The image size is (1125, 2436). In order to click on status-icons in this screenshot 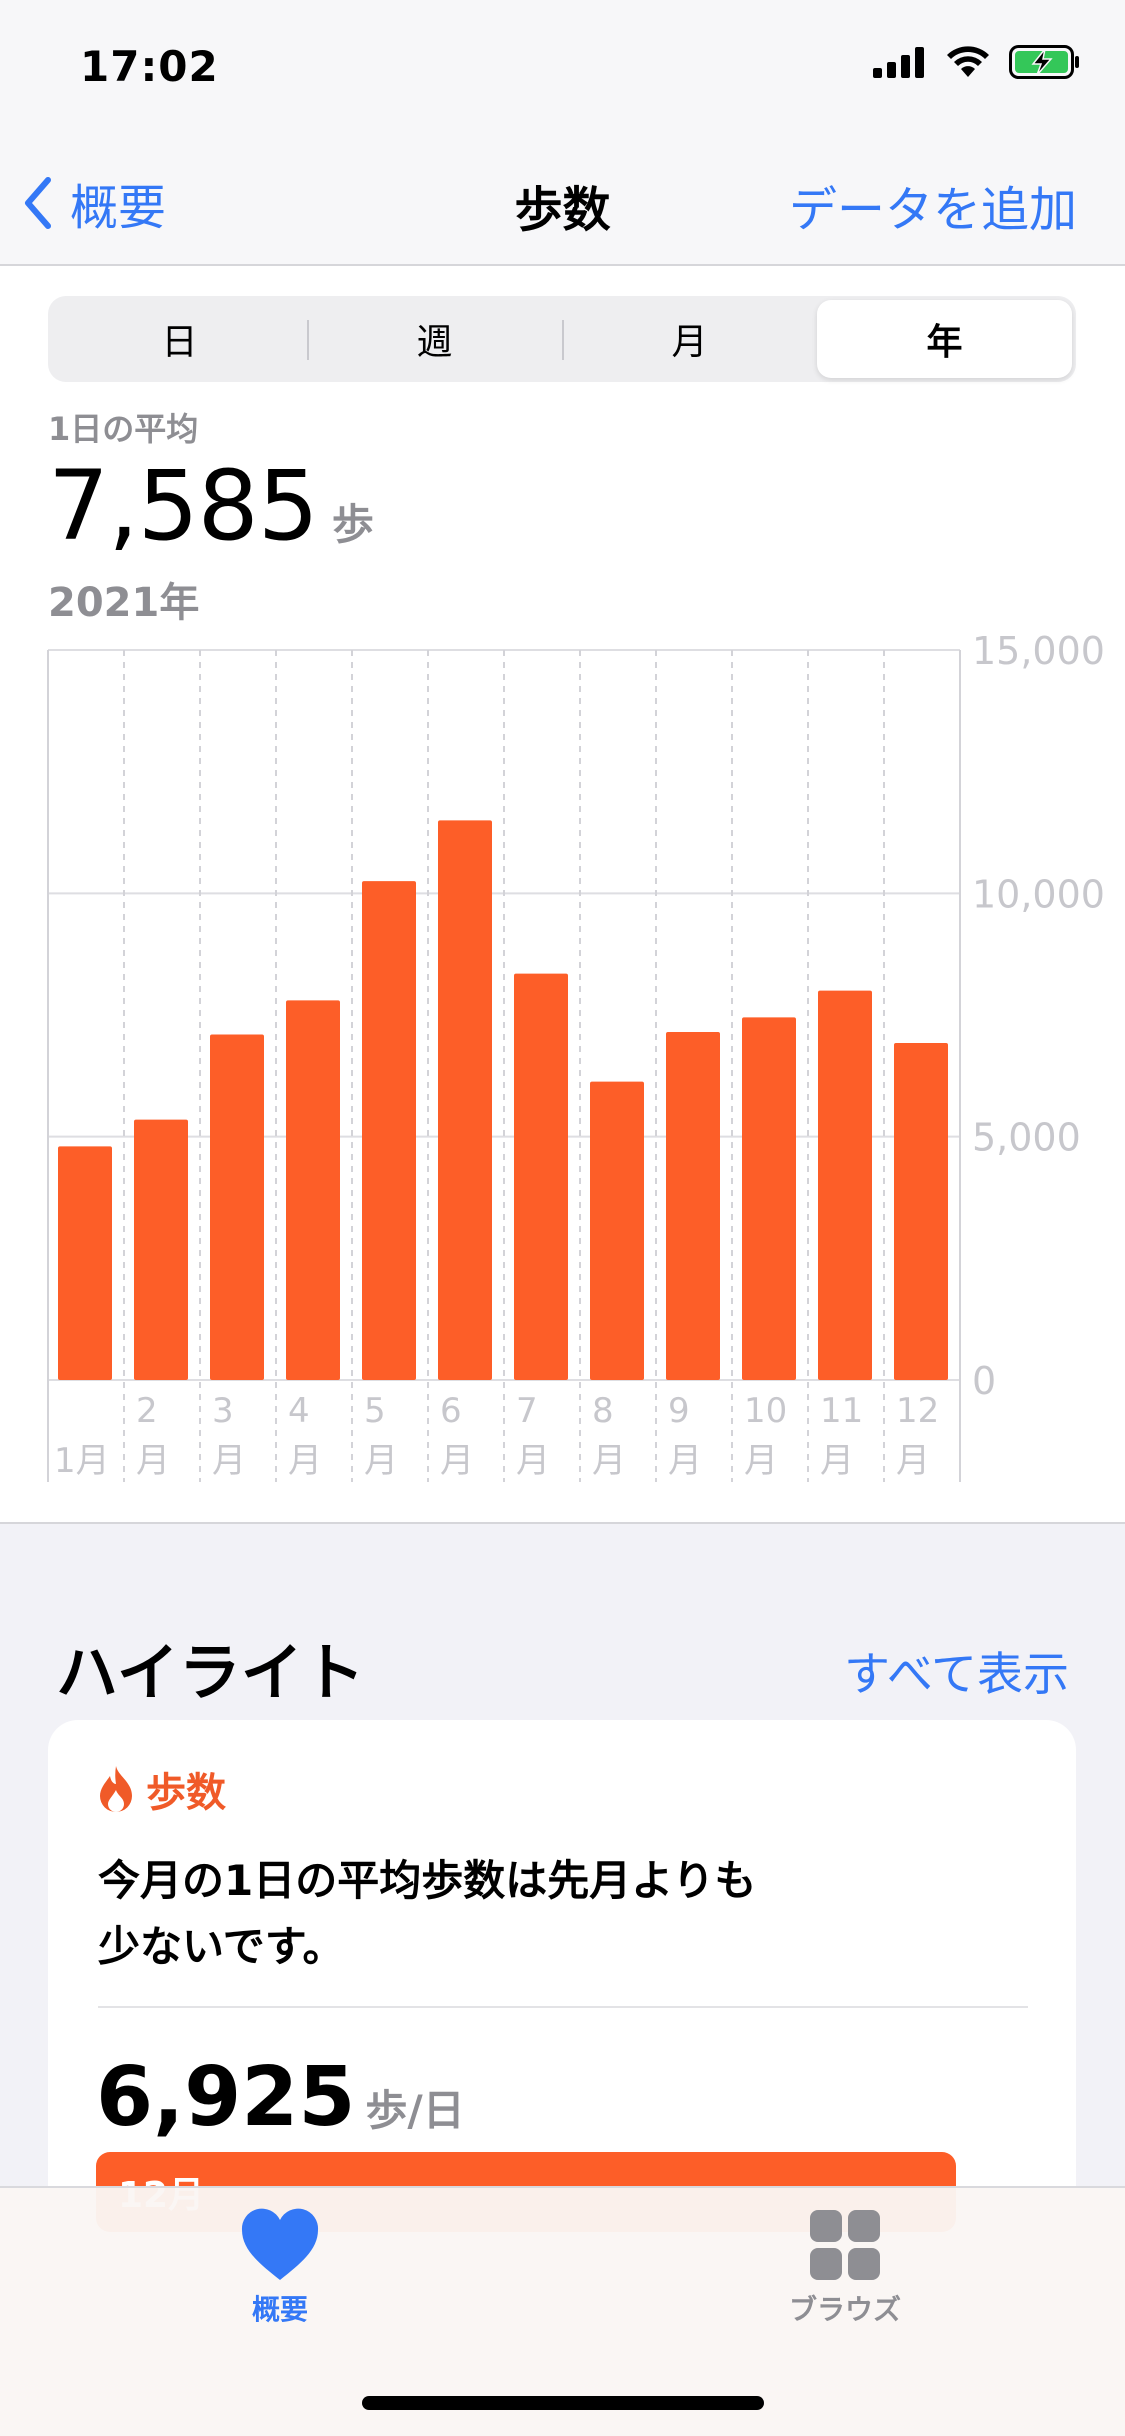, I will do `click(977, 62)`.